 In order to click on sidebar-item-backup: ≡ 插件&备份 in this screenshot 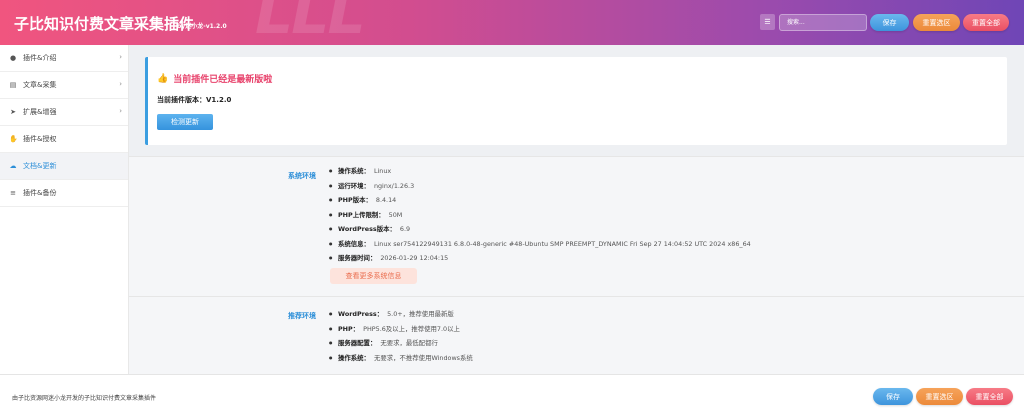, I will do `click(64, 193)`.